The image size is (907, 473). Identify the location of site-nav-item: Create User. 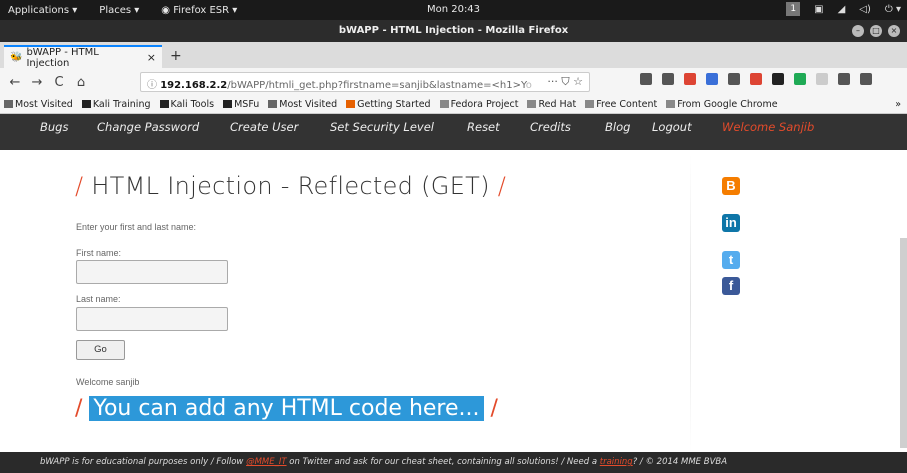
(264, 127).